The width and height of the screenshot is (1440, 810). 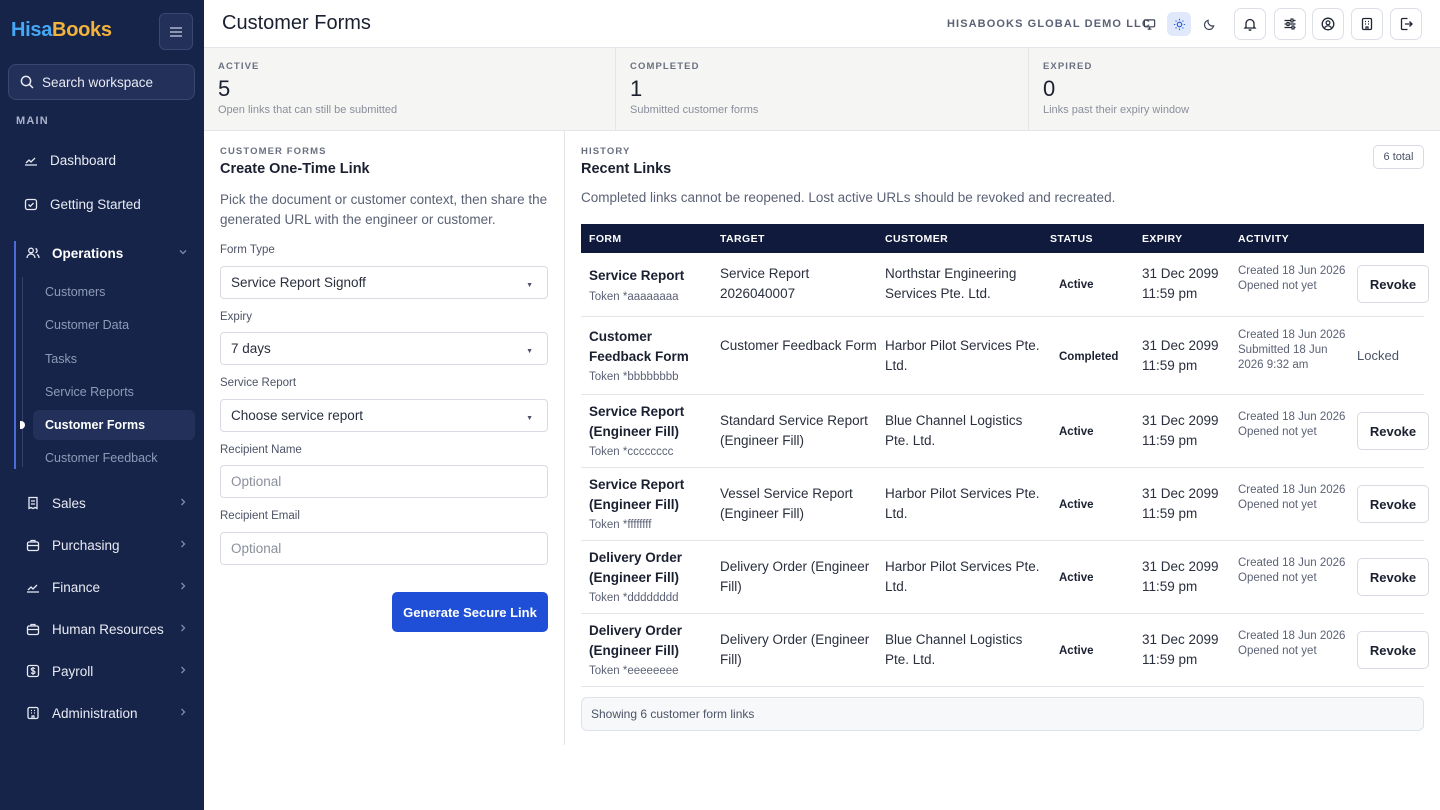 What do you see at coordinates (1378, 355) in the screenshot?
I see `locked-label: Locked` at bounding box center [1378, 355].